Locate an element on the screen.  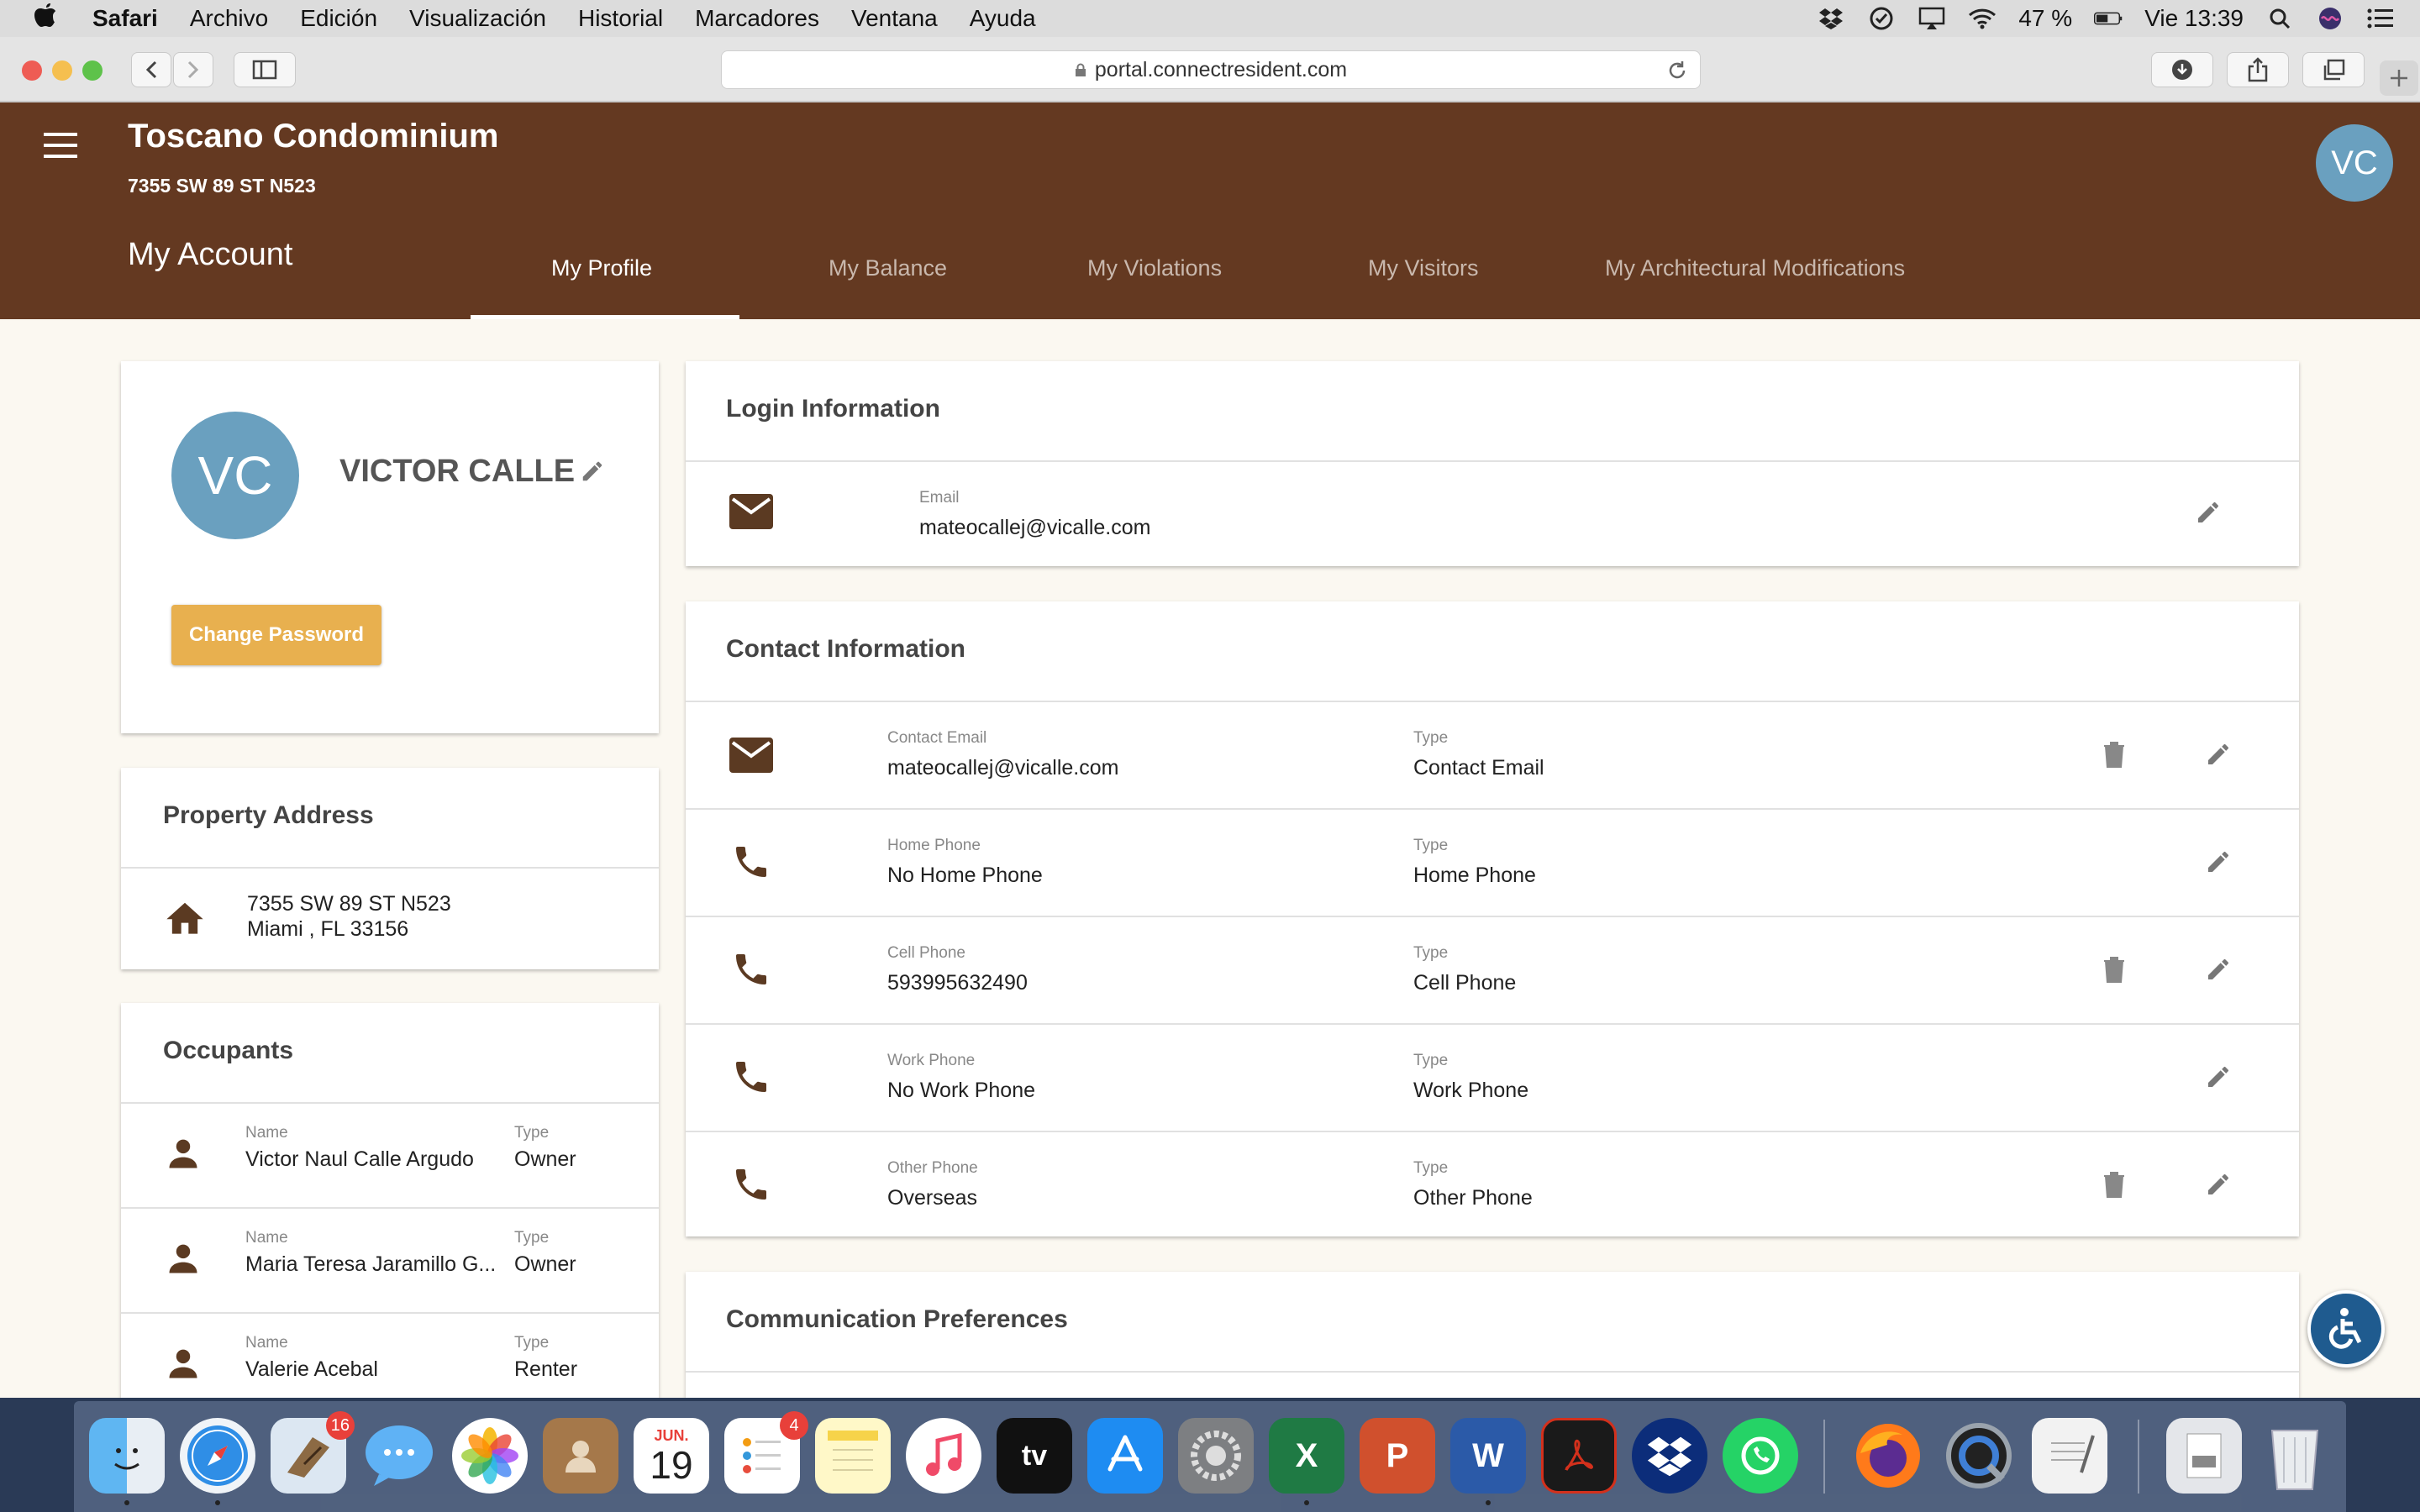
app-store-icon is located at coordinates (1125, 1456).